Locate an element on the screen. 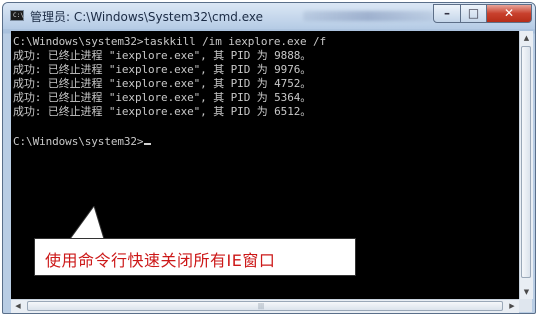 This screenshot has height=321, width=540. scrollbar-corner is located at coordinates (525, 305).